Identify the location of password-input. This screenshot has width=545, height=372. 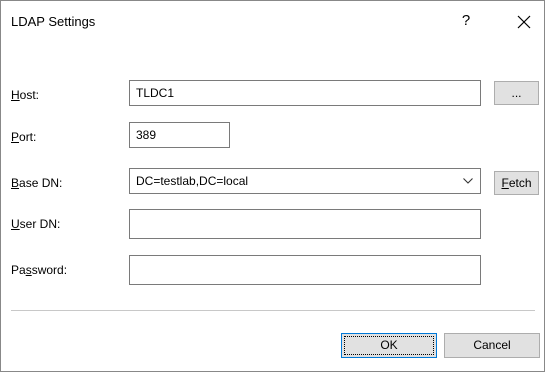
(305, 270).